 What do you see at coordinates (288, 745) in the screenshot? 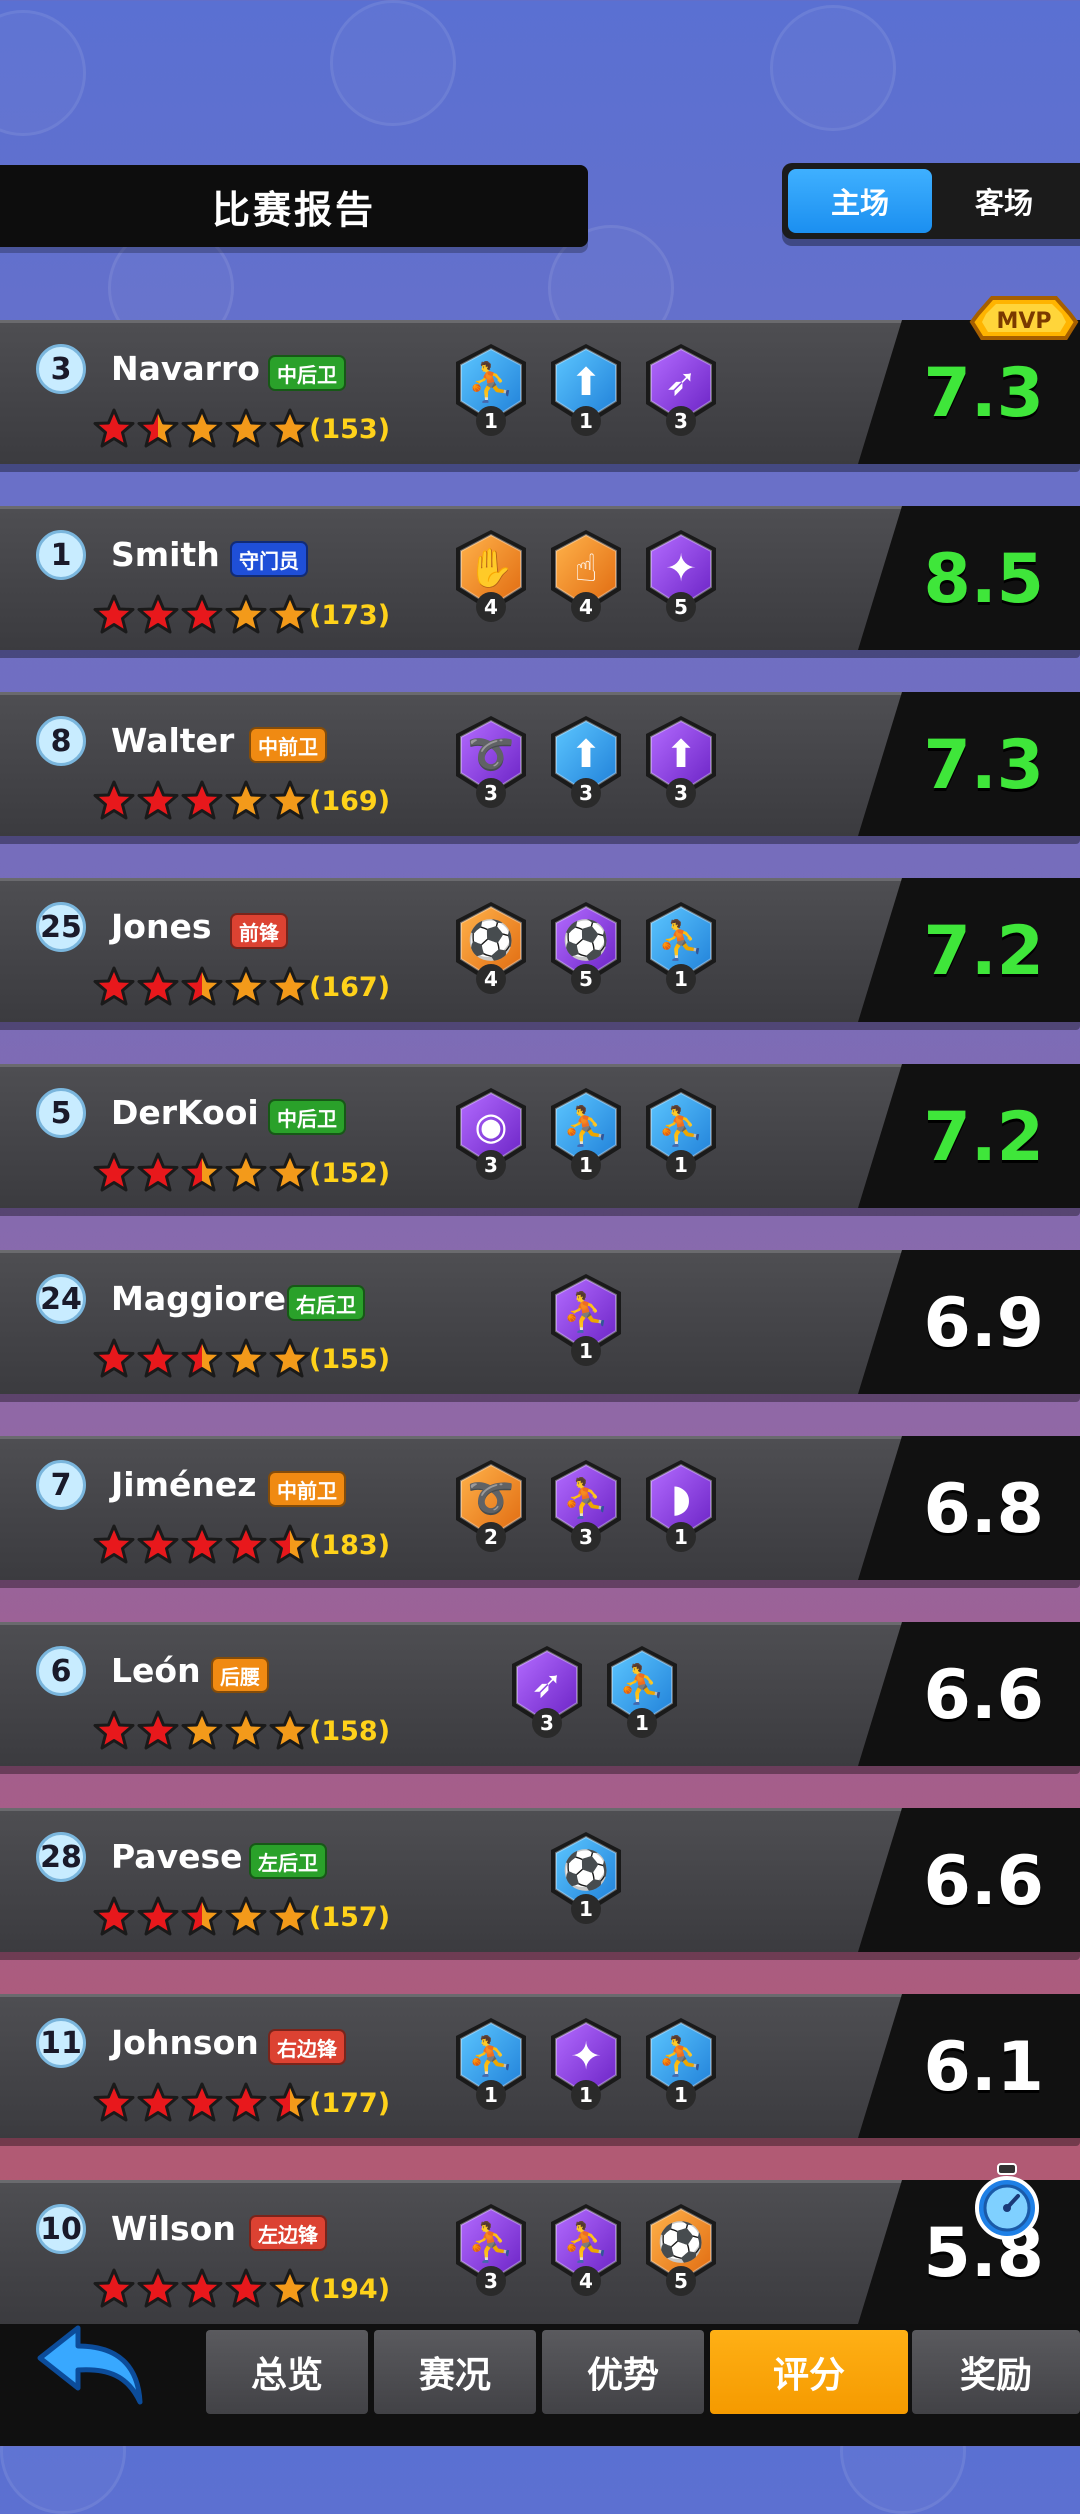
I see `position-badge: 中前卫` at bounding box center [288, 745].